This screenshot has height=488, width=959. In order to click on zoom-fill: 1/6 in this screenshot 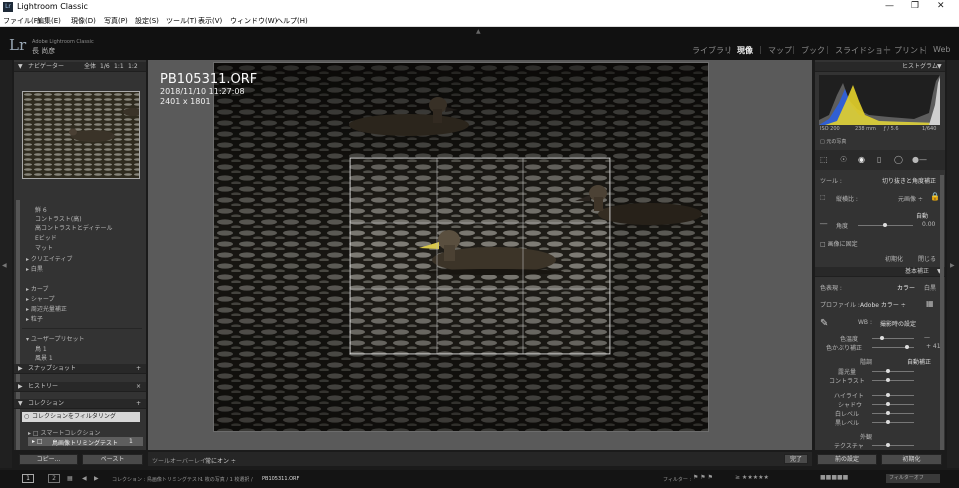, I will do `click(105, 67)`.